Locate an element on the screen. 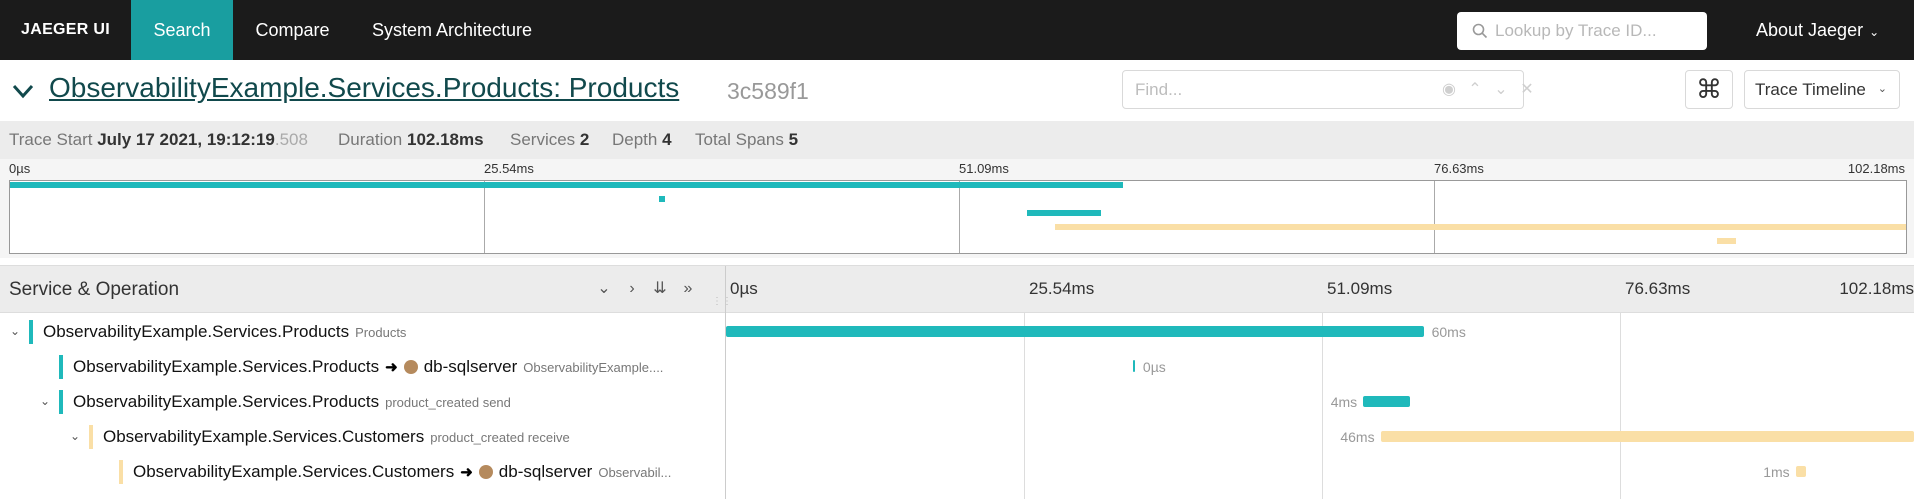  minimap-tick: 102.18ms is located at coordinates (1876, 168).